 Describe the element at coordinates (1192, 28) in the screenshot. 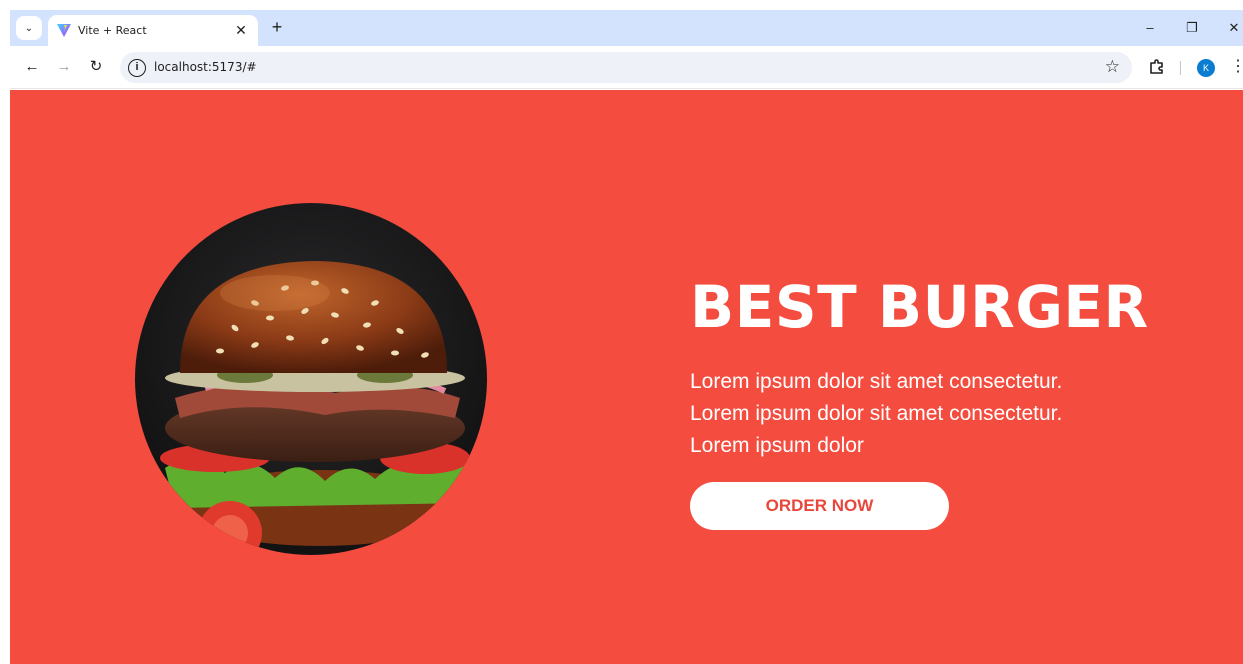

I see `restore-icon: ❐` at that location.